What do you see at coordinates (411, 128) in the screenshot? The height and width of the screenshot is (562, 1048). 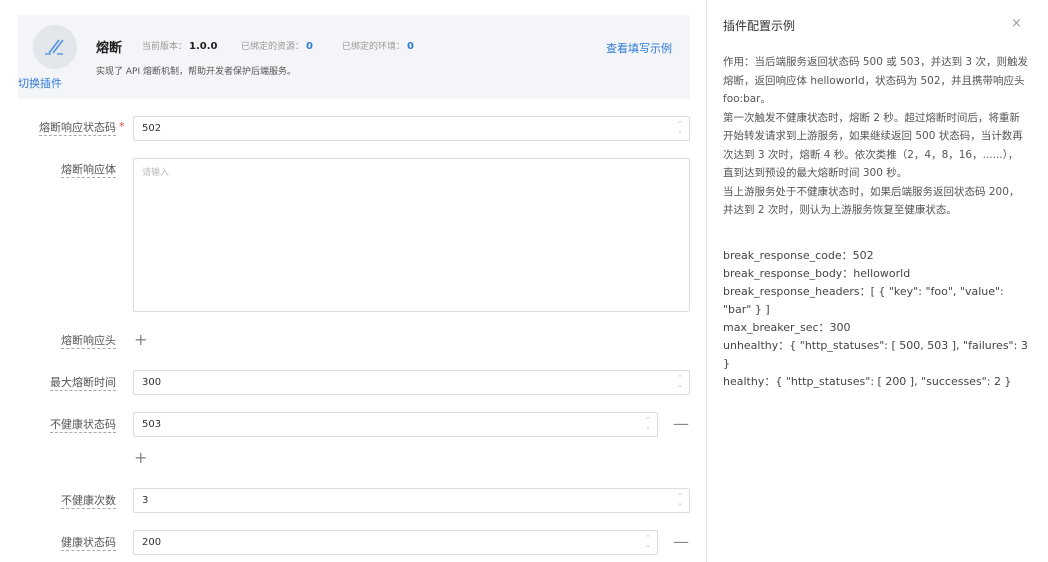 I see `break-code-input: 502 ⌃ ⌄` at bounding box center [411, 128].